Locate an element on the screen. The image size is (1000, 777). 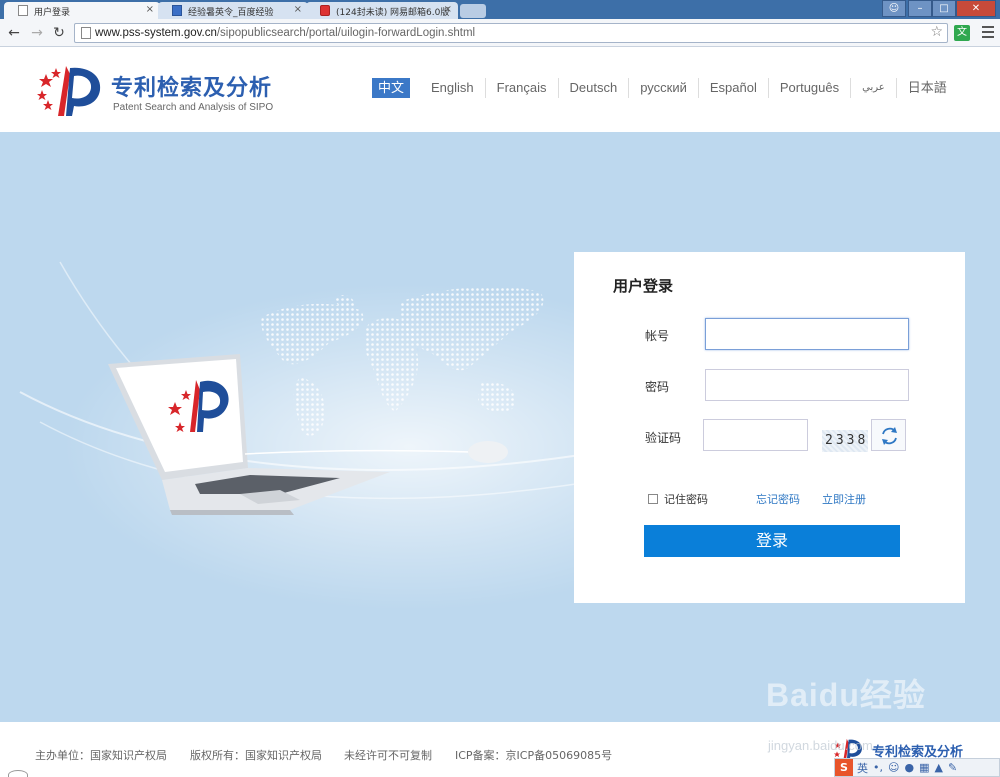
back-icon: ← is located at coordinates (14, 33).